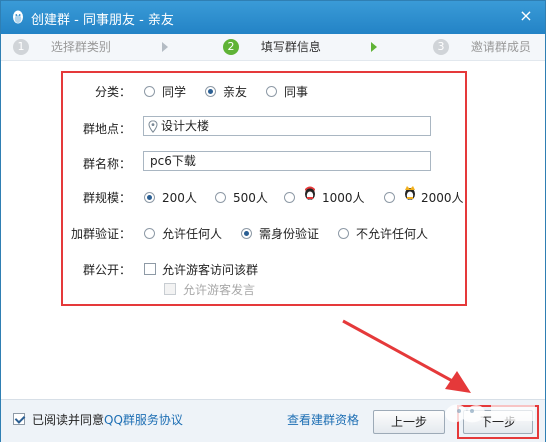 This screenshot has width=546, height=443. I want to click on verify-option-label: 需身份验证, so click(289, 234).